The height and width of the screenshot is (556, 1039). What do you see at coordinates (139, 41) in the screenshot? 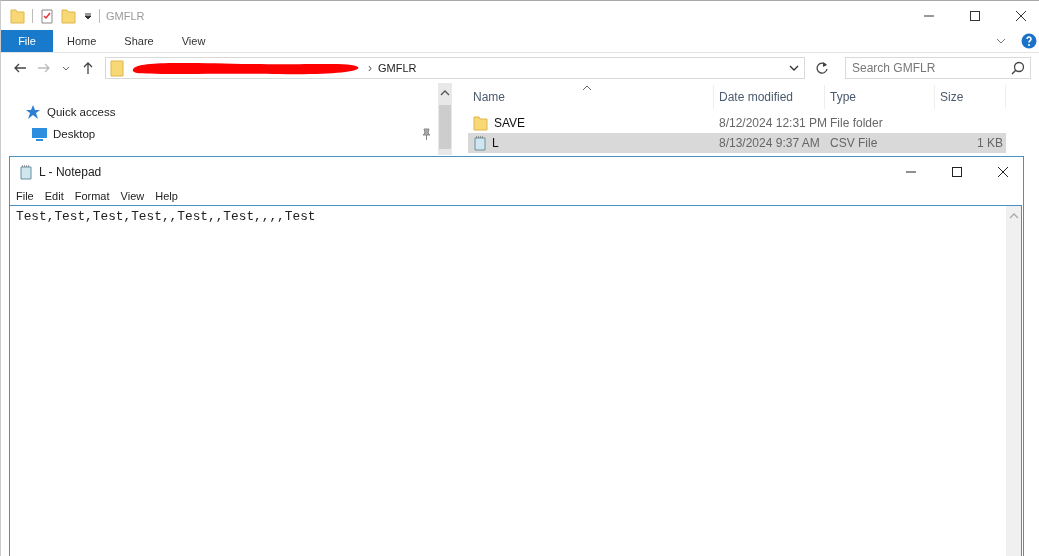
I see `ribbon-tab: Share` at bounding box center [139, 41].